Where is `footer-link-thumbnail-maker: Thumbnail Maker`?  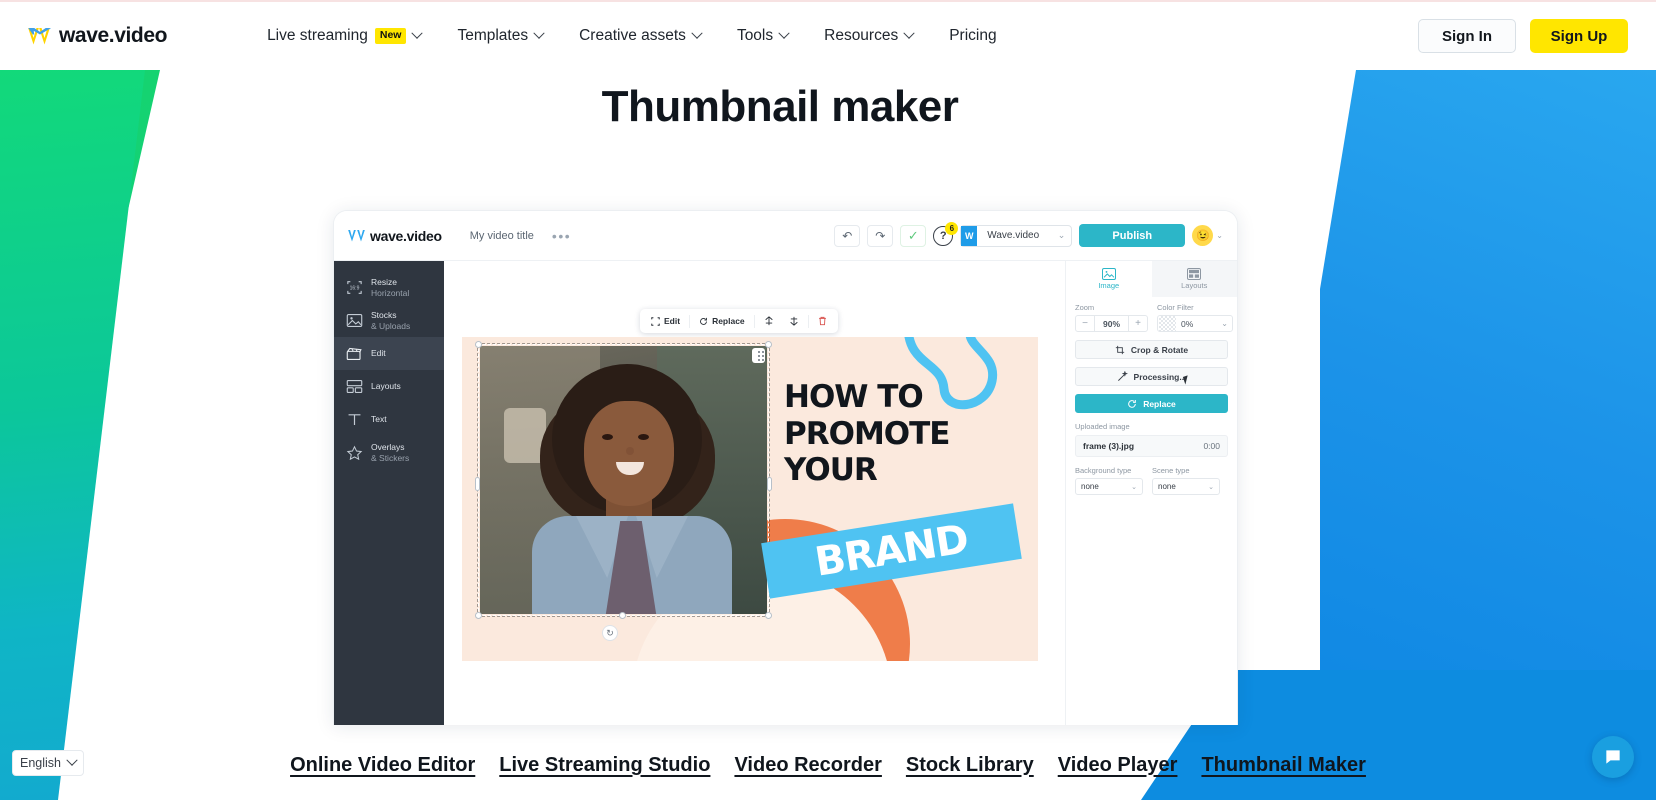
footer-link-thumbnail-maker: Thumbnail Maker is located at coordinates (1283, 765).